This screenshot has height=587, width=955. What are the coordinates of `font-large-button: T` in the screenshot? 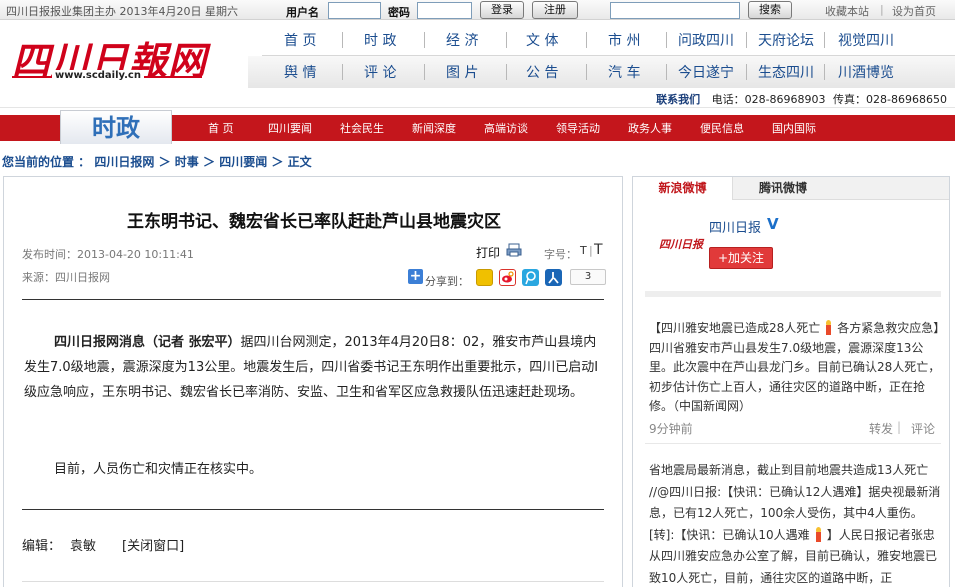 It's located at (598, 250).